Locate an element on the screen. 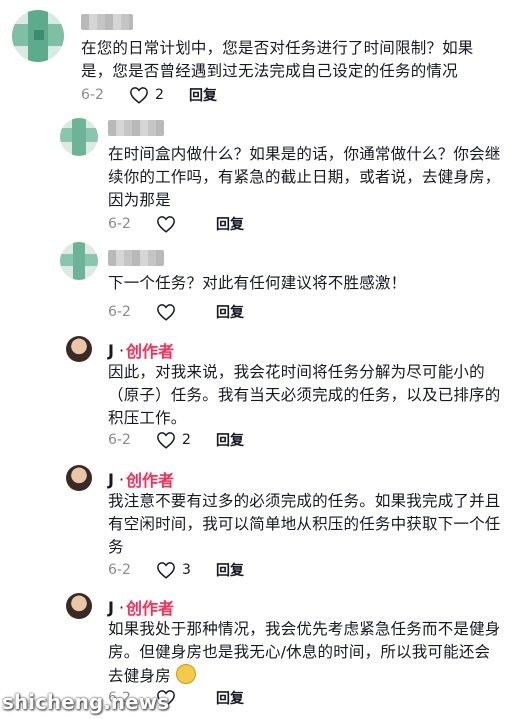 The image size is (517, 719). comment-3: 下一个任务？对此有任何建议将不胜感激！ 6-2 回复 is located at coordinates (258, 285).